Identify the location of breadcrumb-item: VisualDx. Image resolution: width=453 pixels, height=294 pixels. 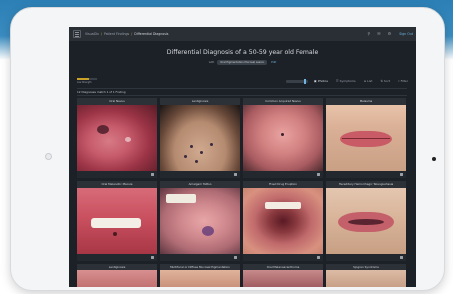
(92, 34).